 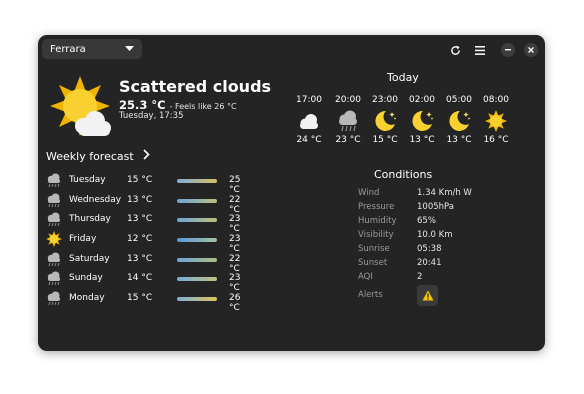 I want to click on forecast-day: Friday, so click(x=83, y=239).